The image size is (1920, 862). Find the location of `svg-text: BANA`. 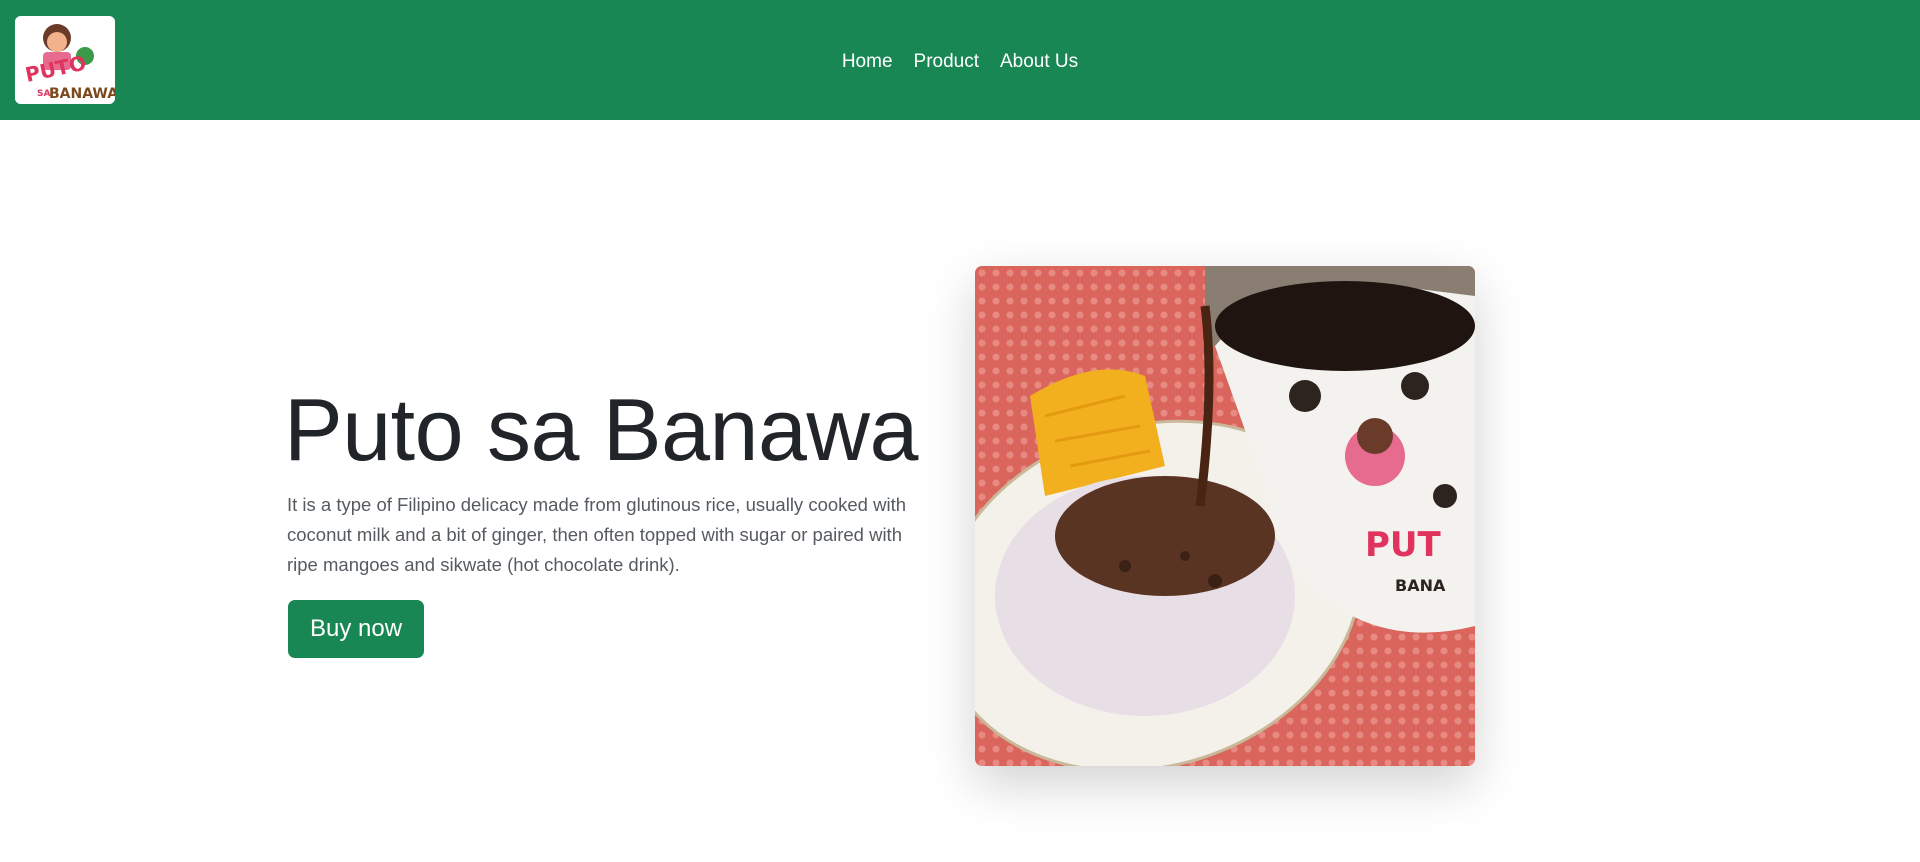

svg-text: BANA is located at coordinates (1420, 585).